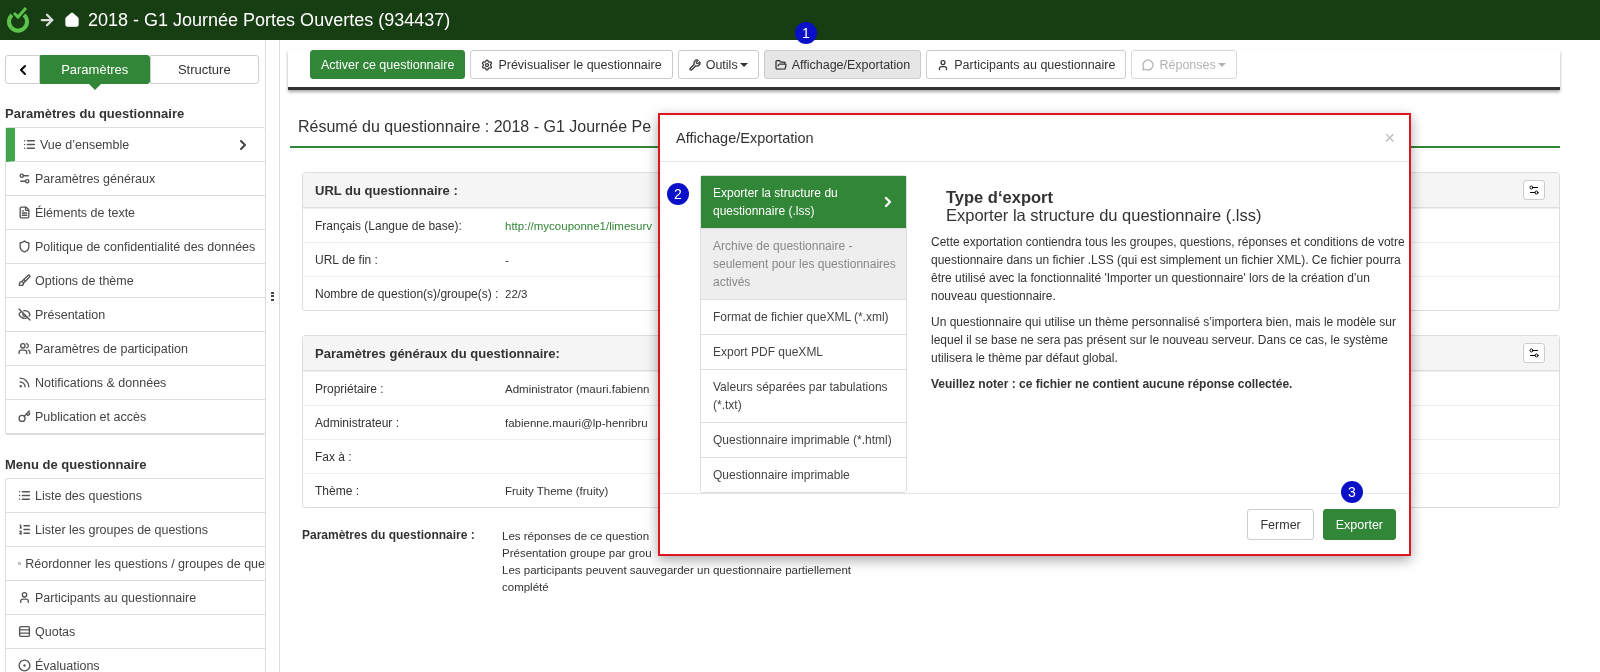 The width and height of the screenshot is (1600, 672). I want to click on survey-link: http://mycouponne1/limesurv, so click(579, 225).